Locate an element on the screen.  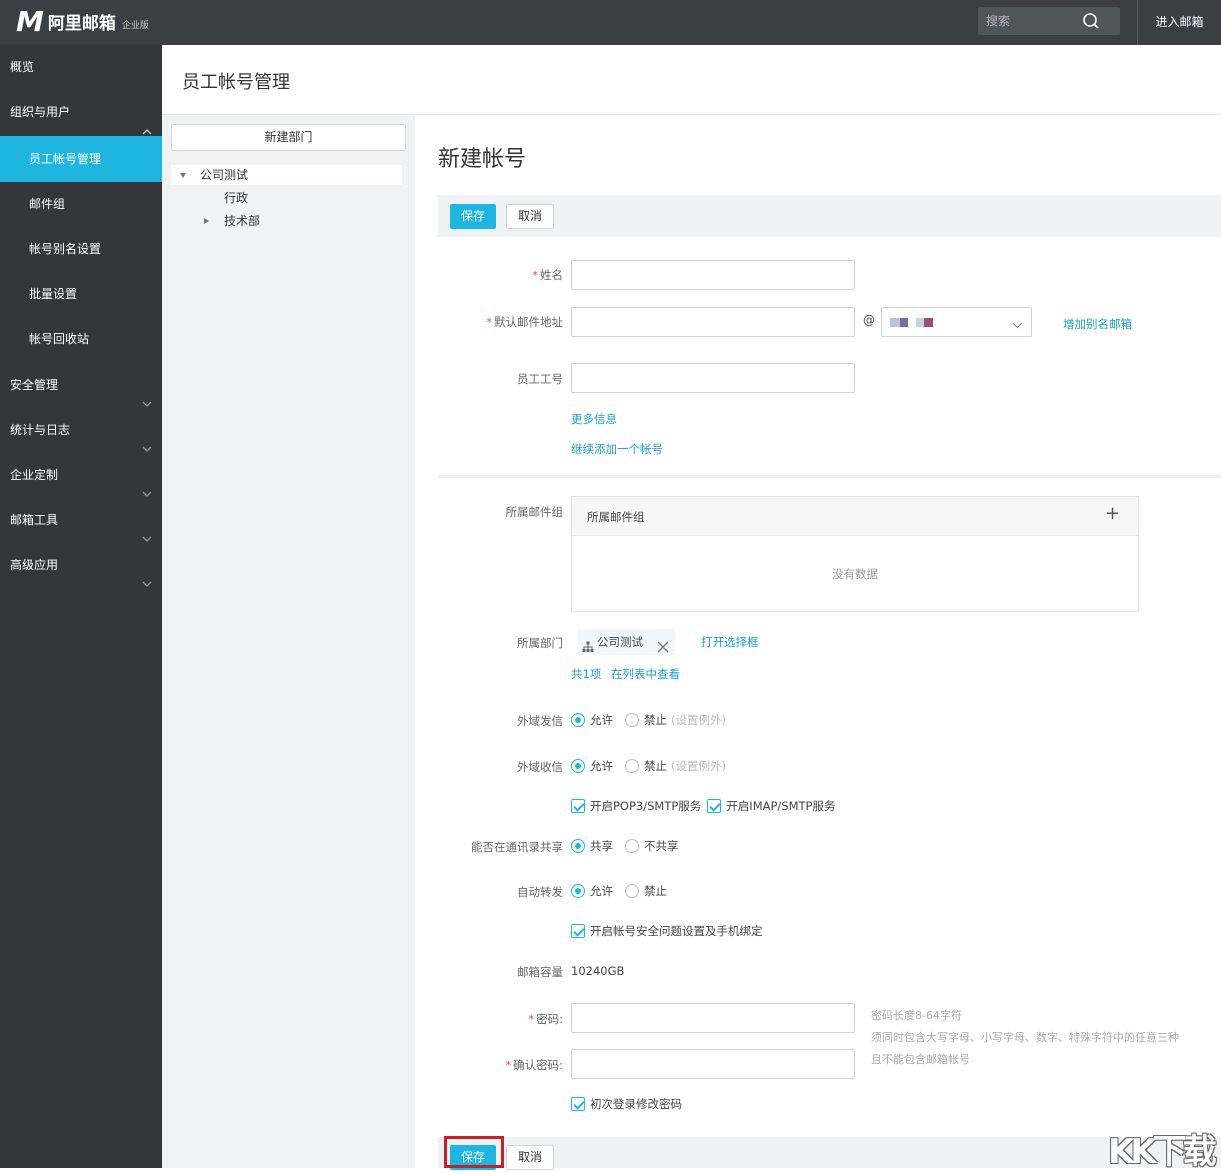
mail-group-table: 所属邮件组 + 没有数据 is located at coordinates (855, 554).